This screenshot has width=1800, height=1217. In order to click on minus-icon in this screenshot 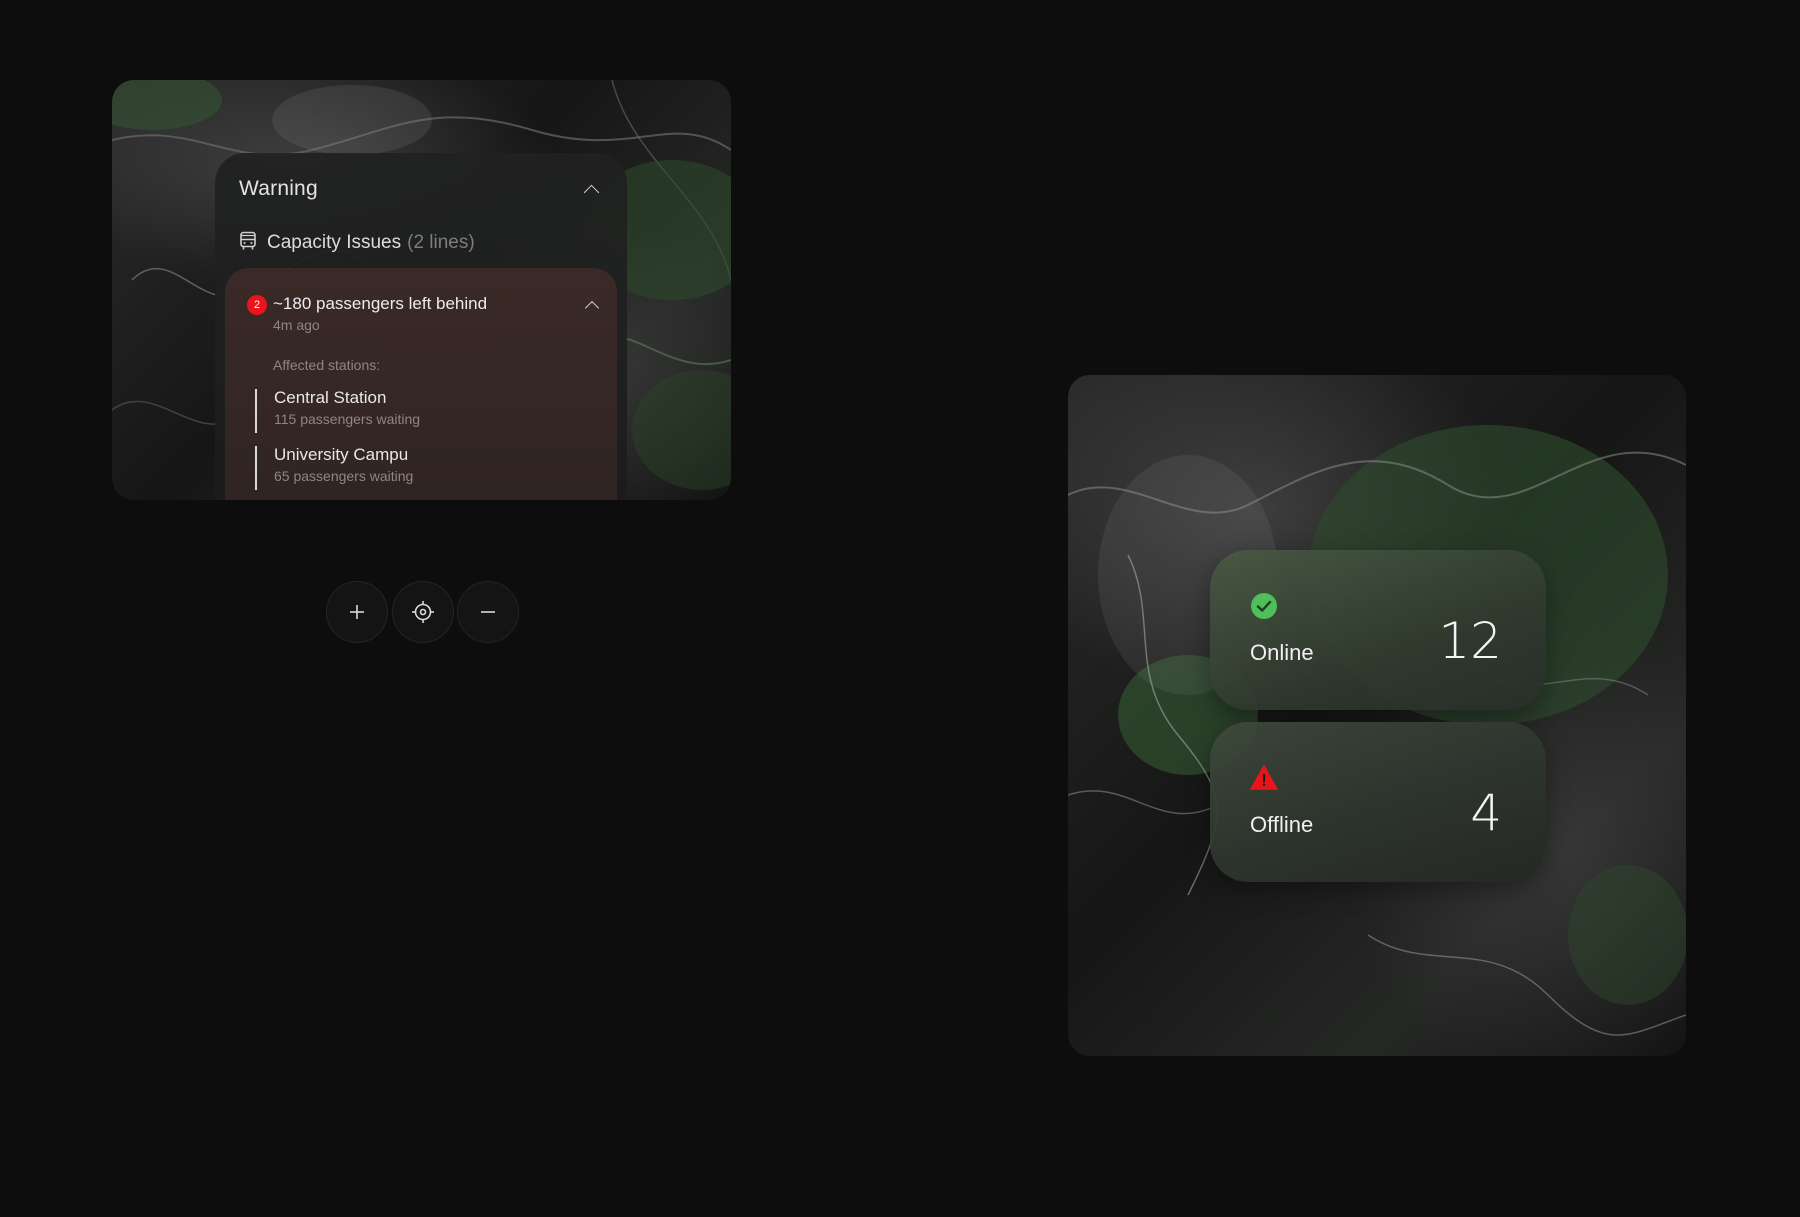, I will do `click(488, 612)`.